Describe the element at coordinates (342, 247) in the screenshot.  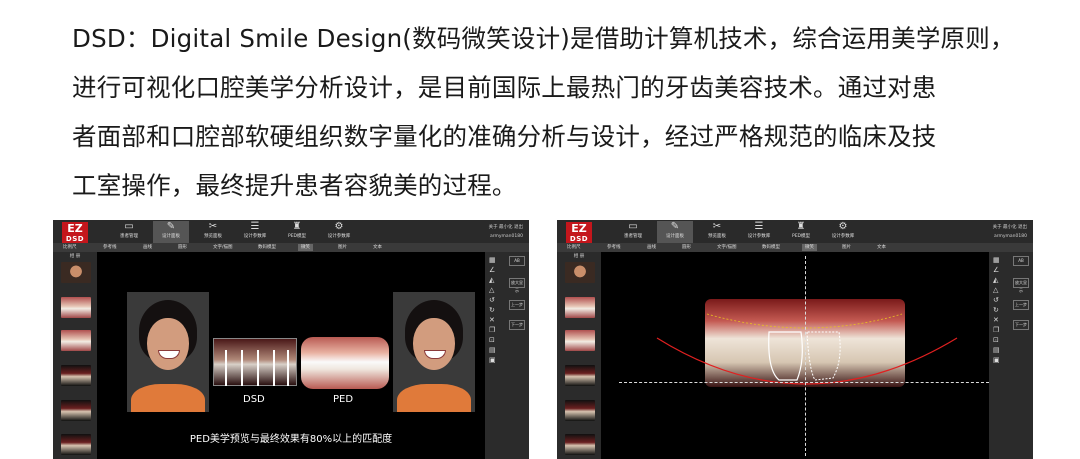
I see `tool-image: 图片` at that location.